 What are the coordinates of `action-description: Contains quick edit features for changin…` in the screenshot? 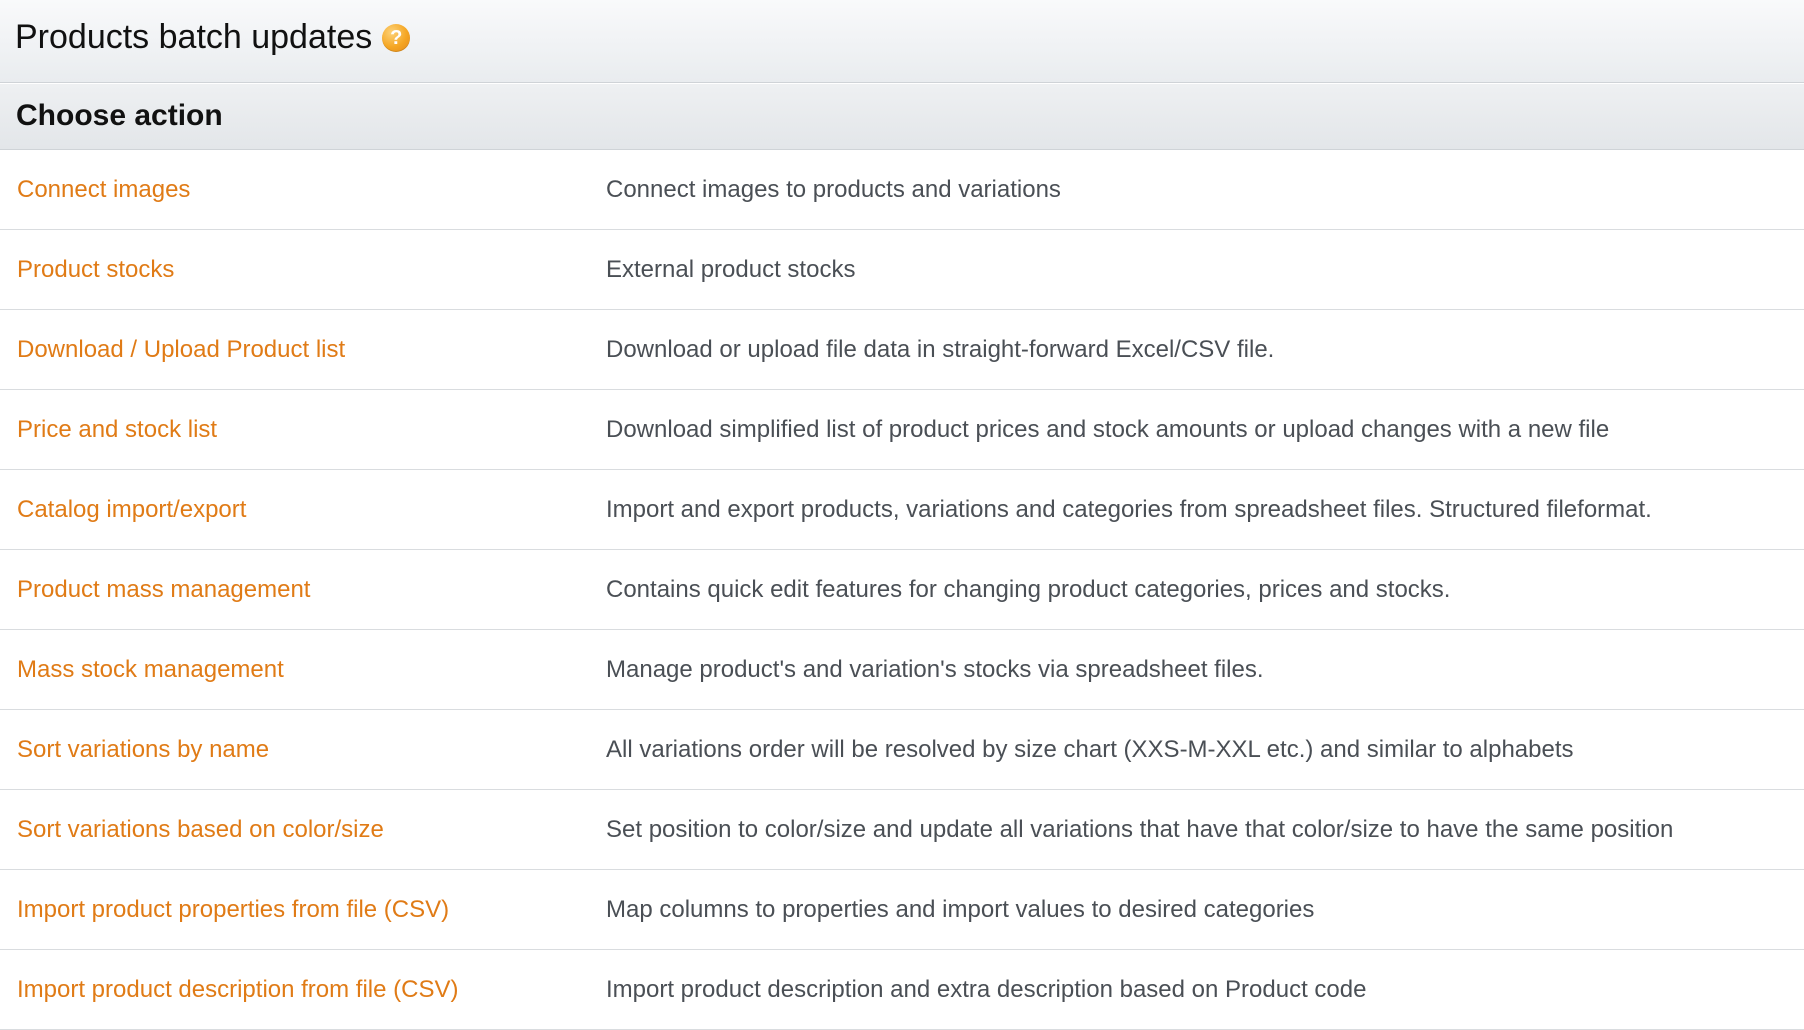 It's located at (1205, 589).